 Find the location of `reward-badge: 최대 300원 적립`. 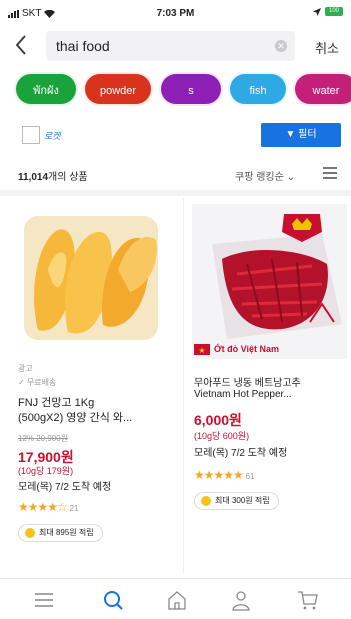

reward-badge: 최대 300원 적립 is located at coordinates (236, 501).